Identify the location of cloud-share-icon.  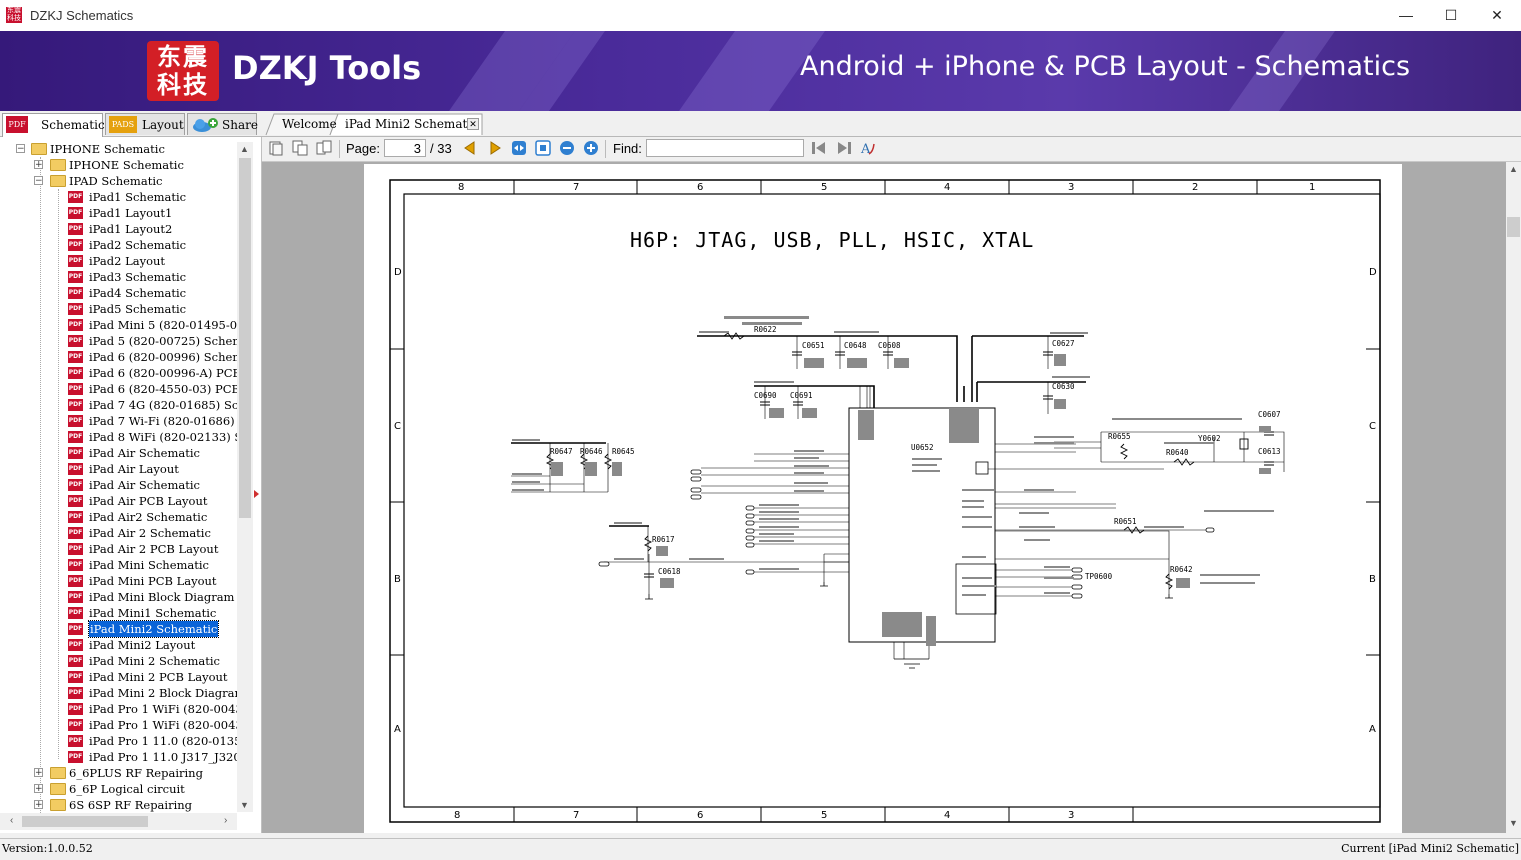
(205, 124).